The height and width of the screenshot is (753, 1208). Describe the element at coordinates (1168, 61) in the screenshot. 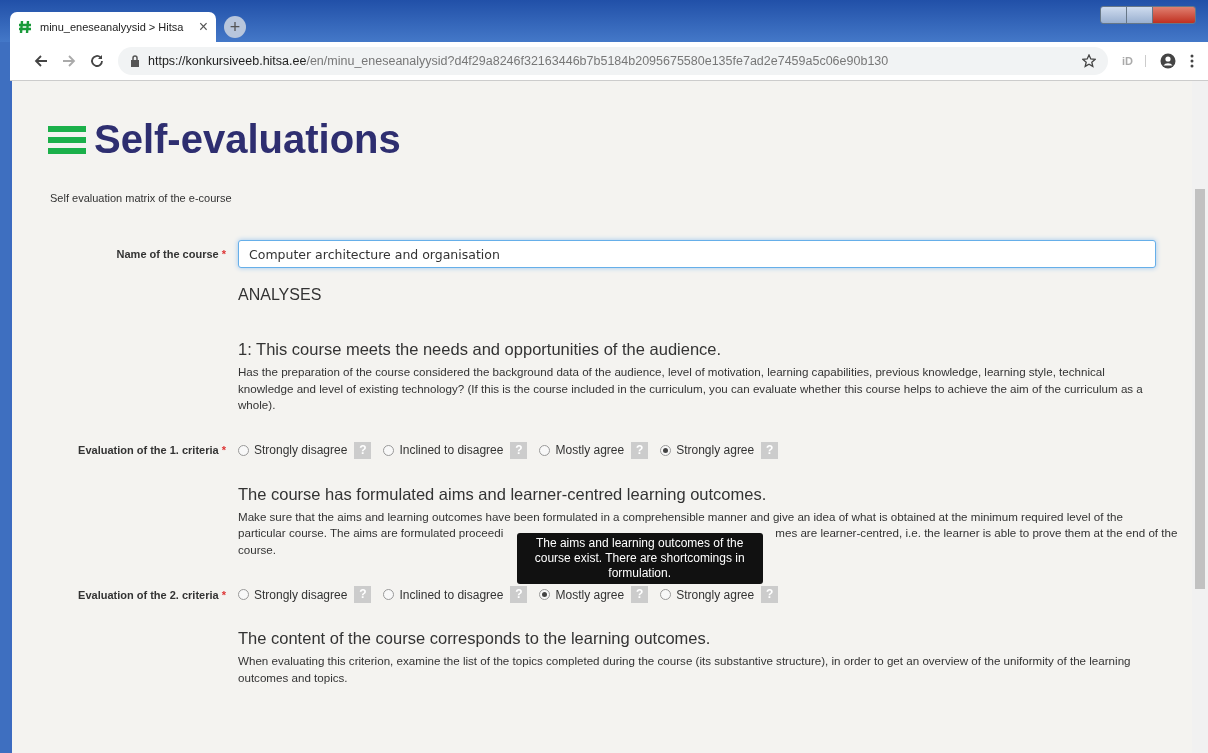

I see `profile-icon` at that location.